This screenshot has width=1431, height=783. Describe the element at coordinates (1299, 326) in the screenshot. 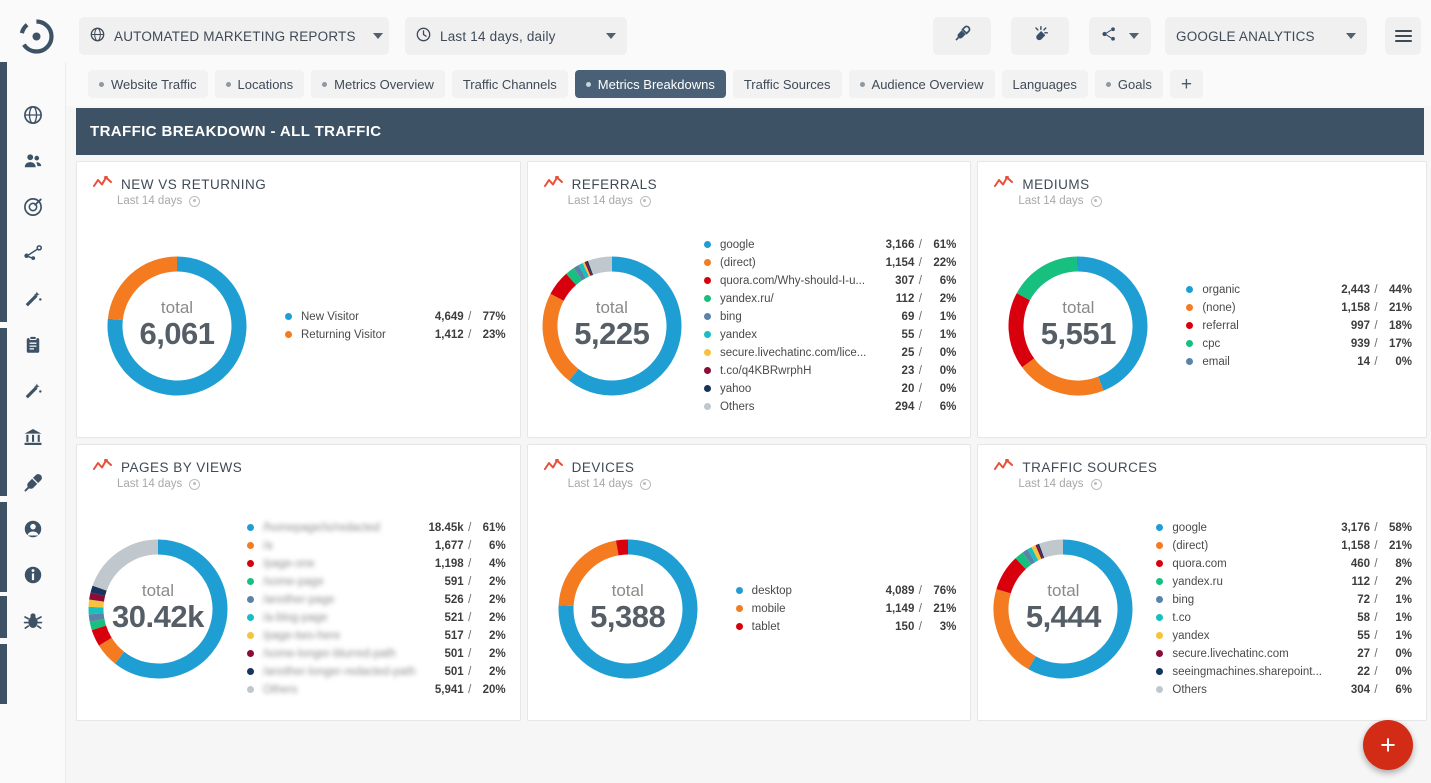

I see `legend-row: referral 997 / 18%` at that location.